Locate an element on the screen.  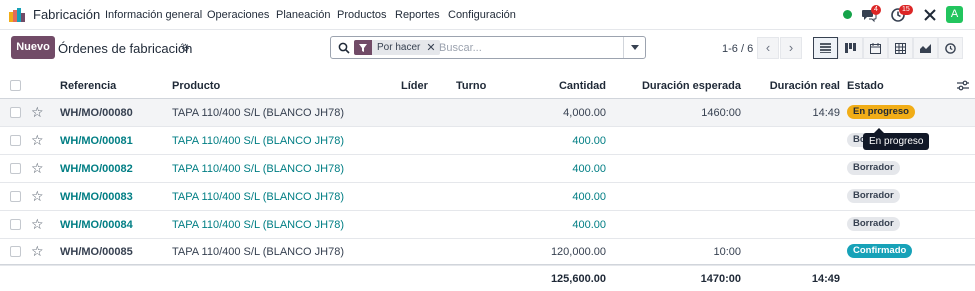
select-all-checkbox is located at coordinates (15, 85).